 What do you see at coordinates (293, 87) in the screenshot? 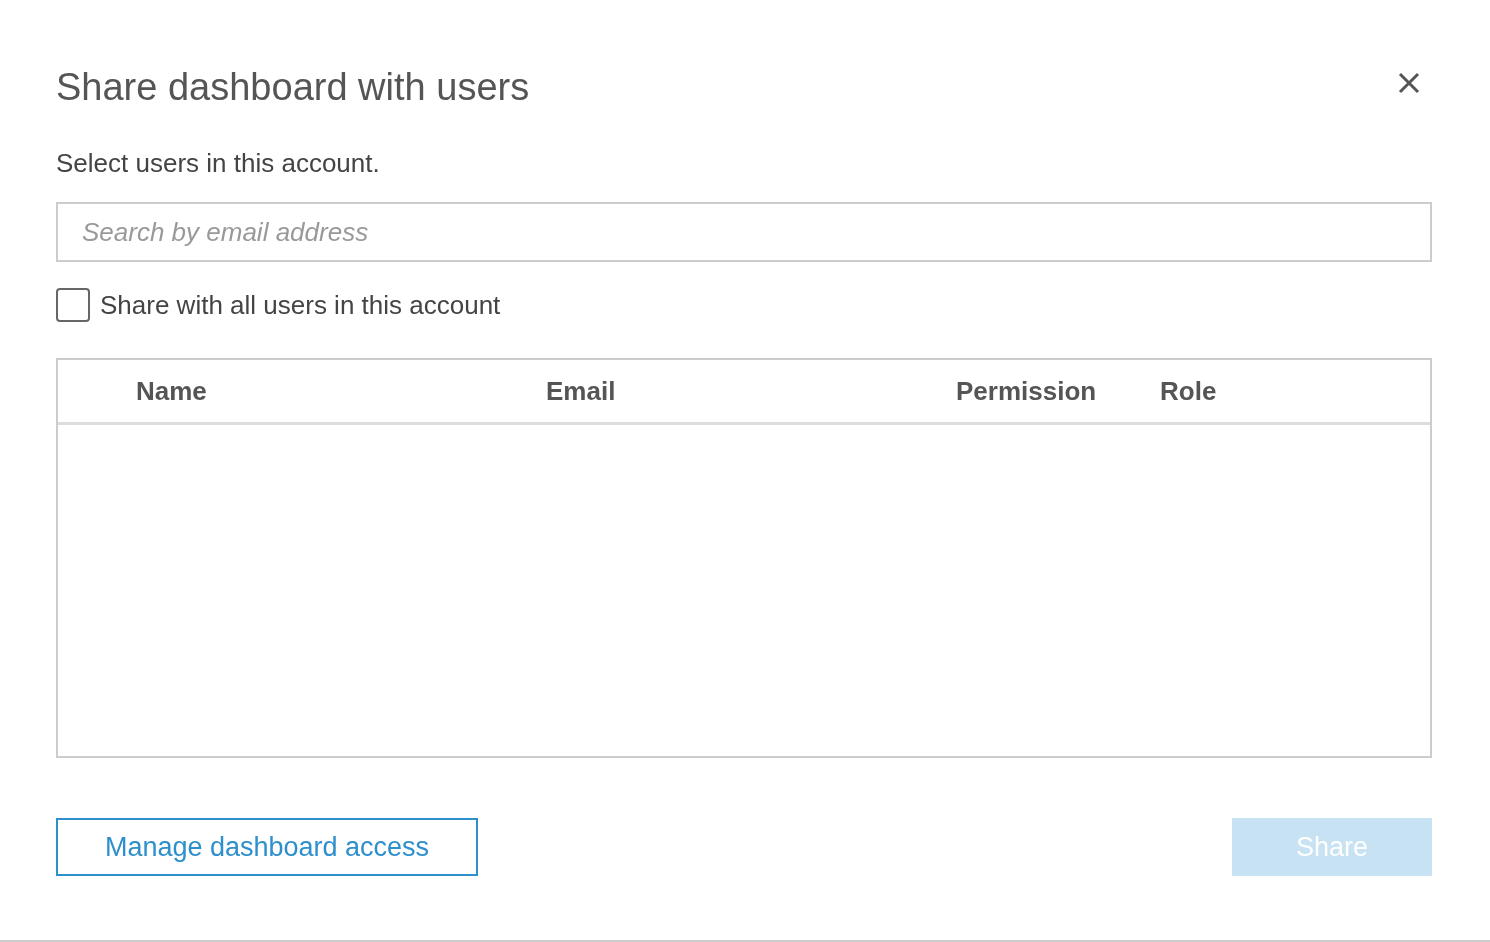
I see `dialog-title: Share dashboard with users` at bounding box center [293, 87].